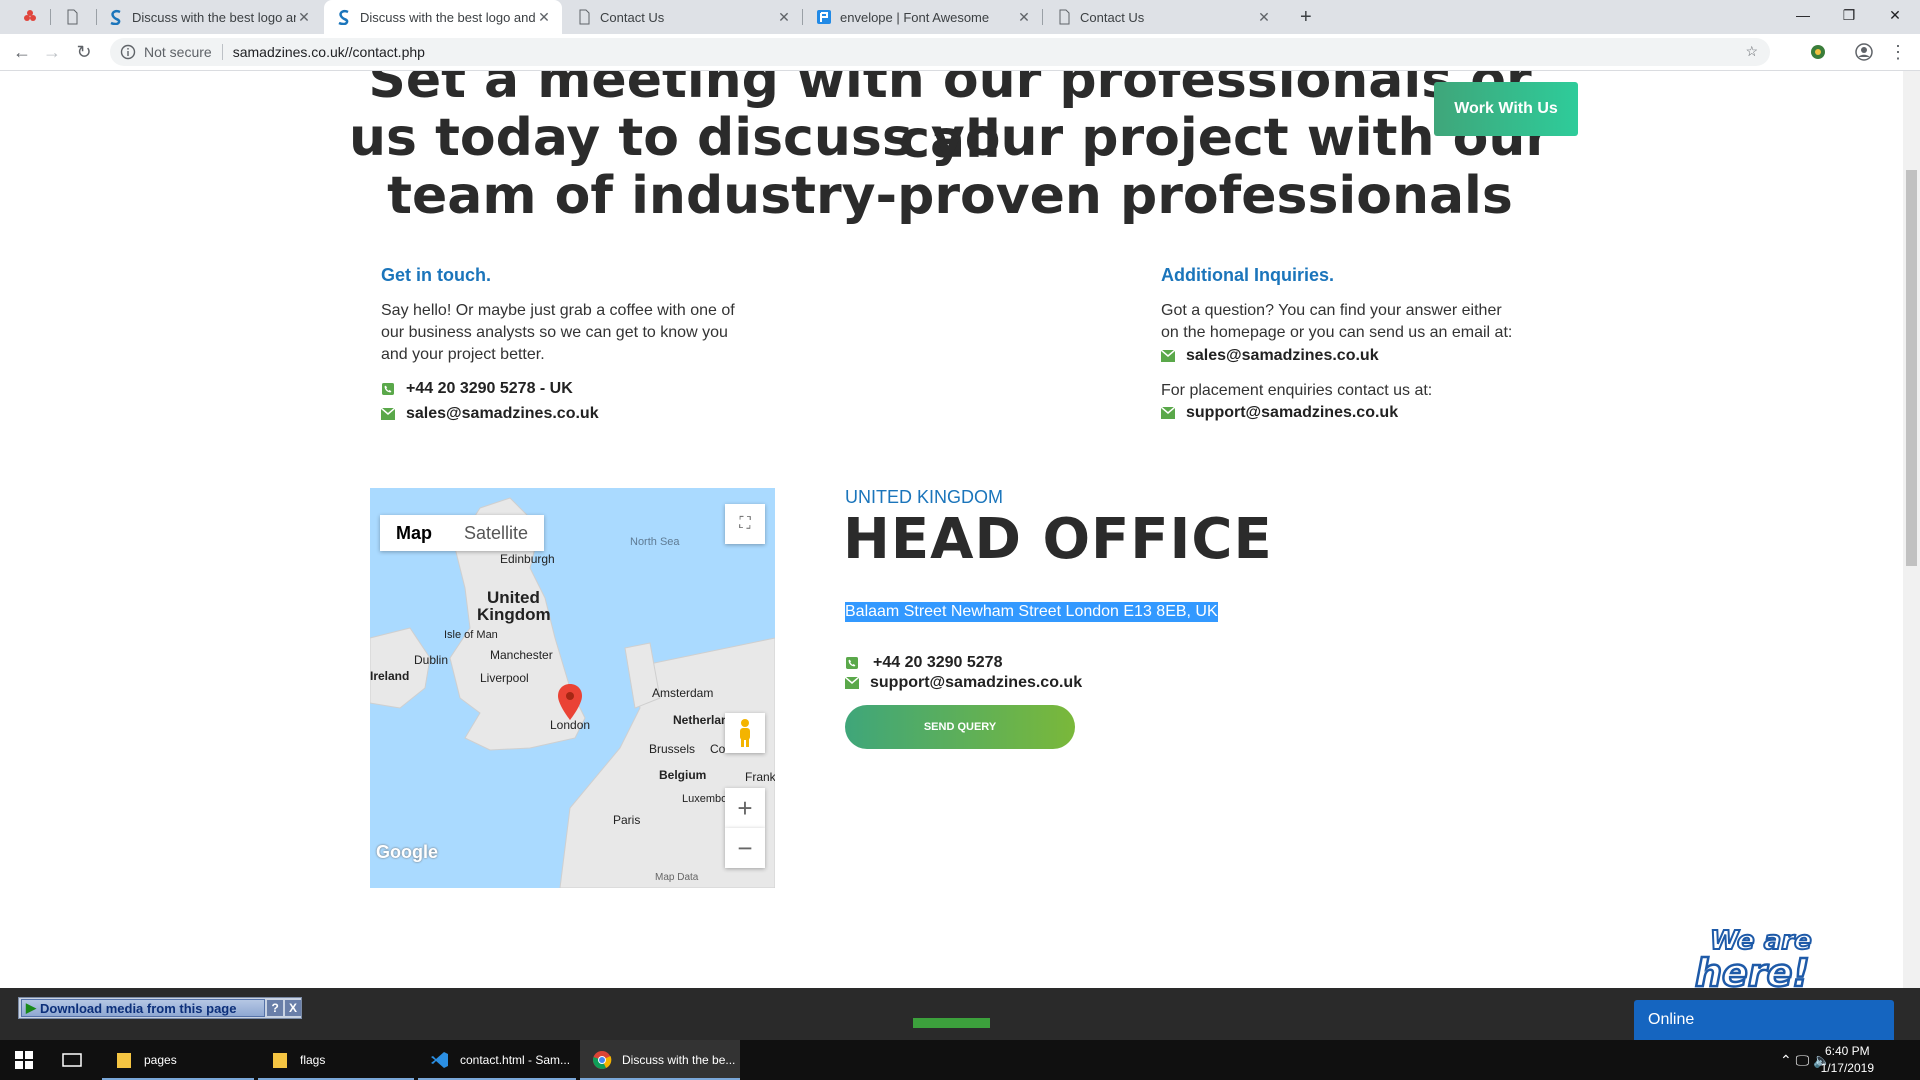 This screenshot has height=1080, width=1920. What do you see at coordinates (570, 702) in the screenshot?
I see `map-marker-icon` at bounding box center [570, 702].